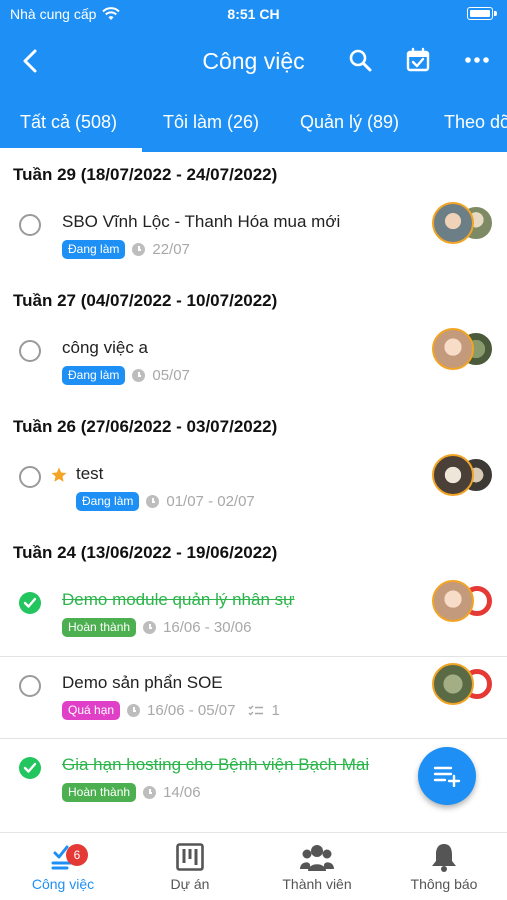 This screenshot has height=900, width=507. I want to click on task-meta: Quá hạn 16/06 - 05/07 1, so click(171, 710).